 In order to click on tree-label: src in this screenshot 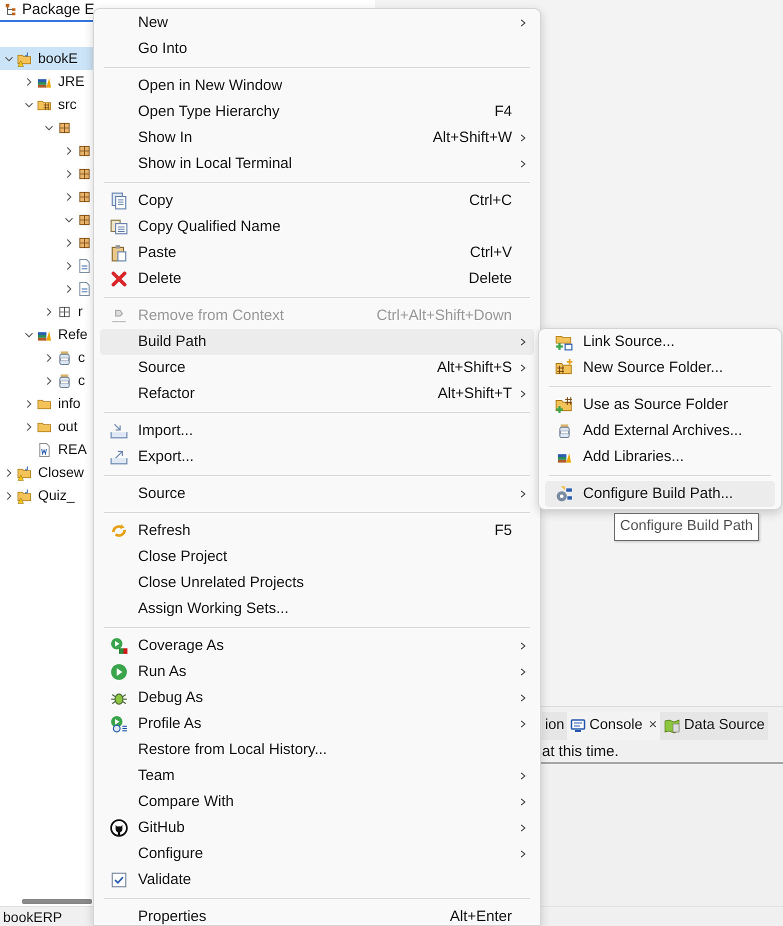, I will do `click(67, 104)`.